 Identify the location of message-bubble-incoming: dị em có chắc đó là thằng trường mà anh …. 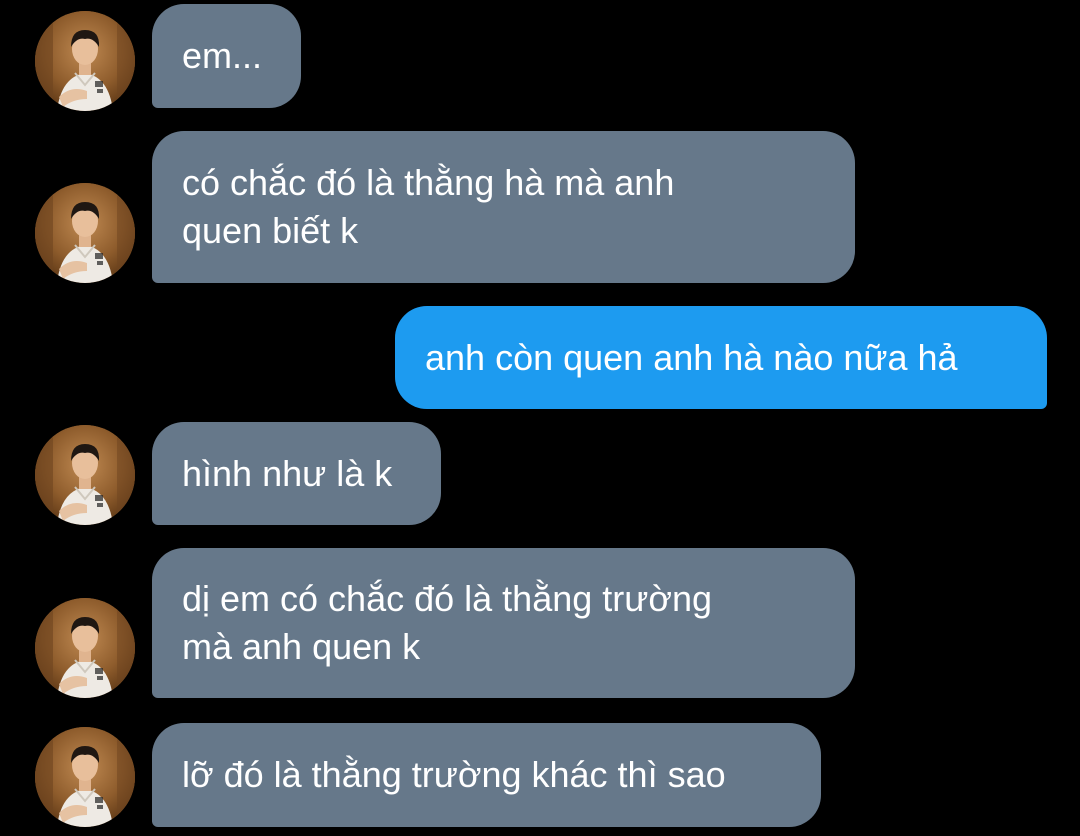
(503, 623).